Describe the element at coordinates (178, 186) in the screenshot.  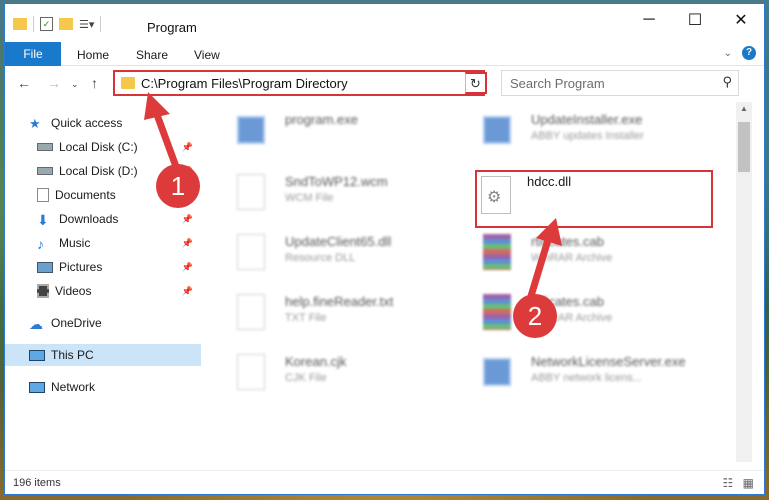
I see `callout-badge-1: 1` at that location.